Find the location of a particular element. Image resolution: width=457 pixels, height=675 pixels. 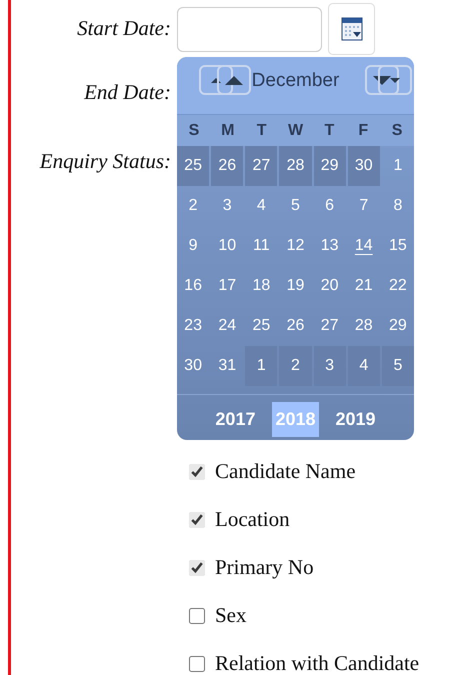

month-label: December is located at coordinates (296, 81).